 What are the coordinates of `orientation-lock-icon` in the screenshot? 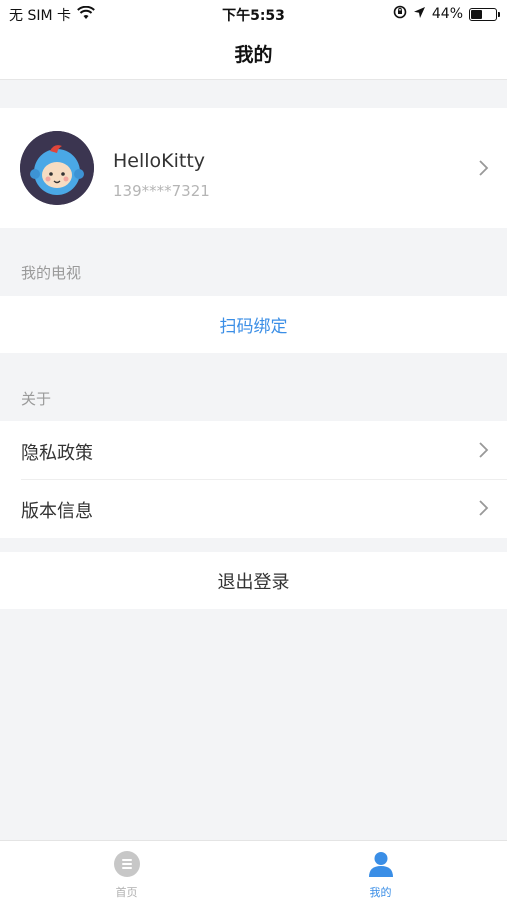 It's located at (400, 14).